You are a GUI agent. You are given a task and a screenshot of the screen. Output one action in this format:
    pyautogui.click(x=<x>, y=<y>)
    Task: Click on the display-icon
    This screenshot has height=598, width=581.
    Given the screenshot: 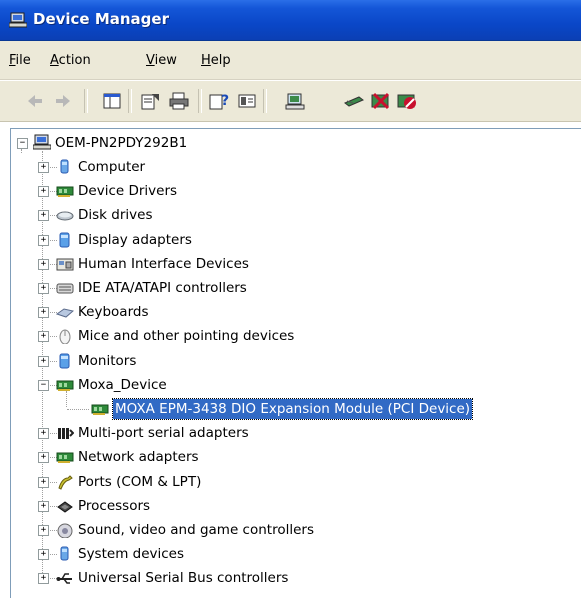 What is the action you would take?
    pyautogui.click(x=64, y=240)
    